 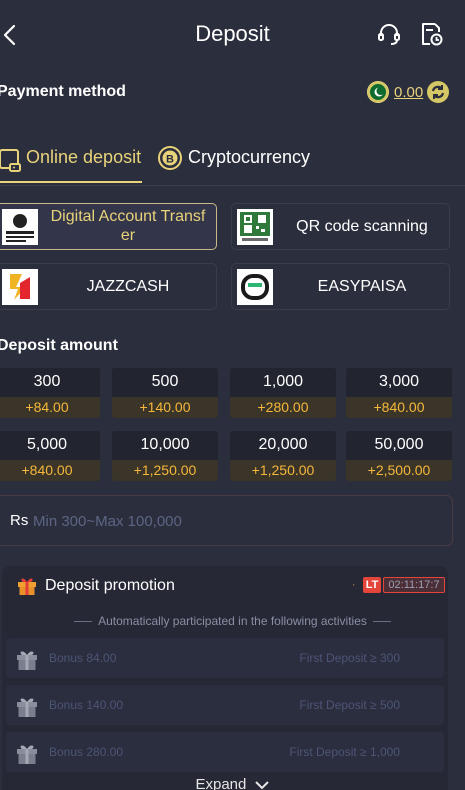 What do you see at coordinates (232, 34) in the screenshot?
I see `header: Deposit` at bounding box center [232, 34].